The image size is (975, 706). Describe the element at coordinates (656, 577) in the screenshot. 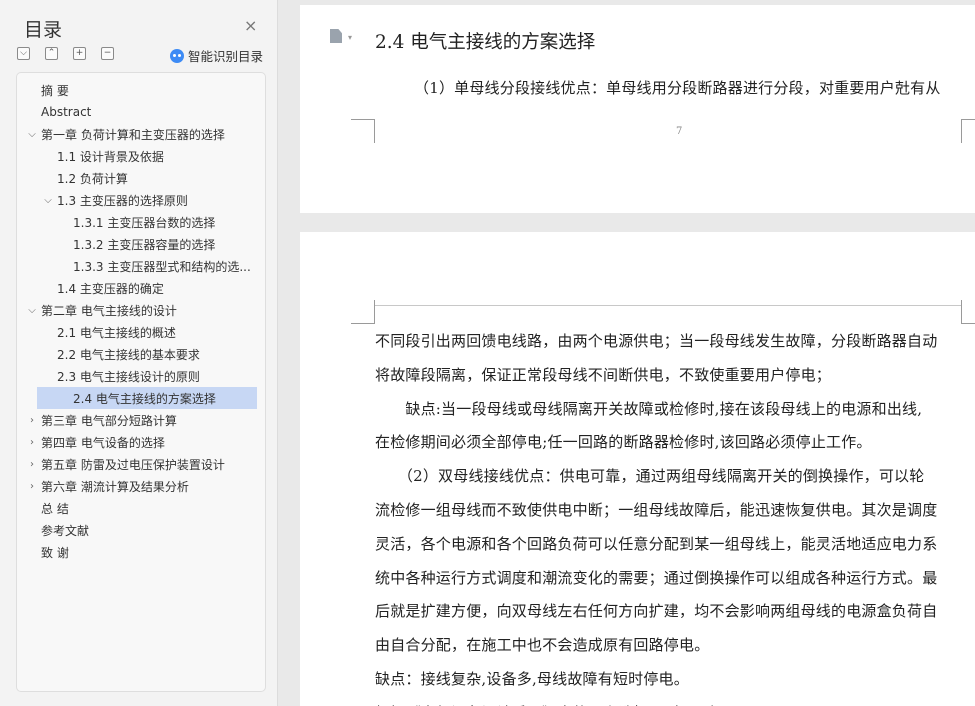

I see `paragraph-line: 统中各种运行方式调度和潮流变化的需要；通过倒换操作可以组成各种运行方式。最` at that location.